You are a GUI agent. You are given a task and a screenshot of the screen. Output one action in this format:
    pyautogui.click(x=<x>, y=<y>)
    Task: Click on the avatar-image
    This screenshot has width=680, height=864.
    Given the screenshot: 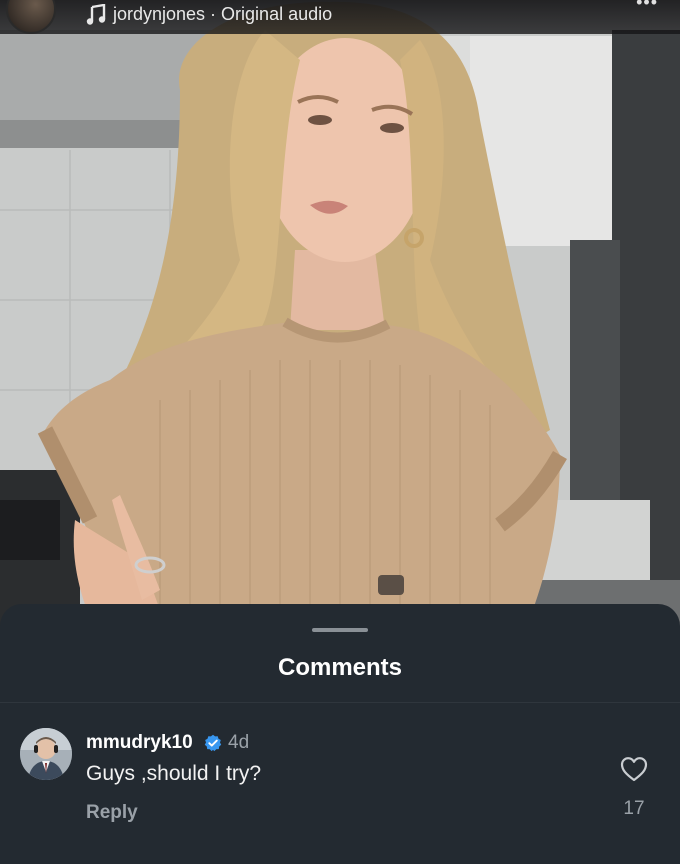 What is the action you would take?
    pyautogui.click(x=46, y=754)
    